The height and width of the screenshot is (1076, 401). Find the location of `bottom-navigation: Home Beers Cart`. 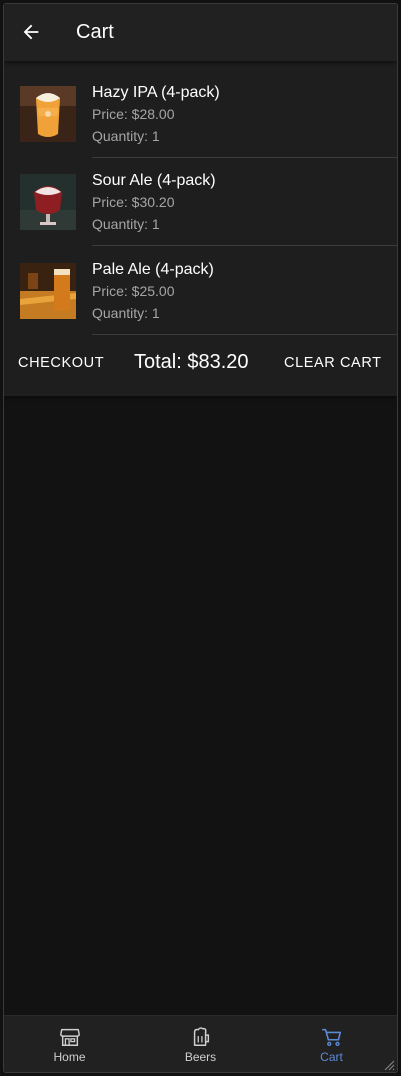

bottom-navigation: Home Beers Cart is located at coordinates (200, 1043).